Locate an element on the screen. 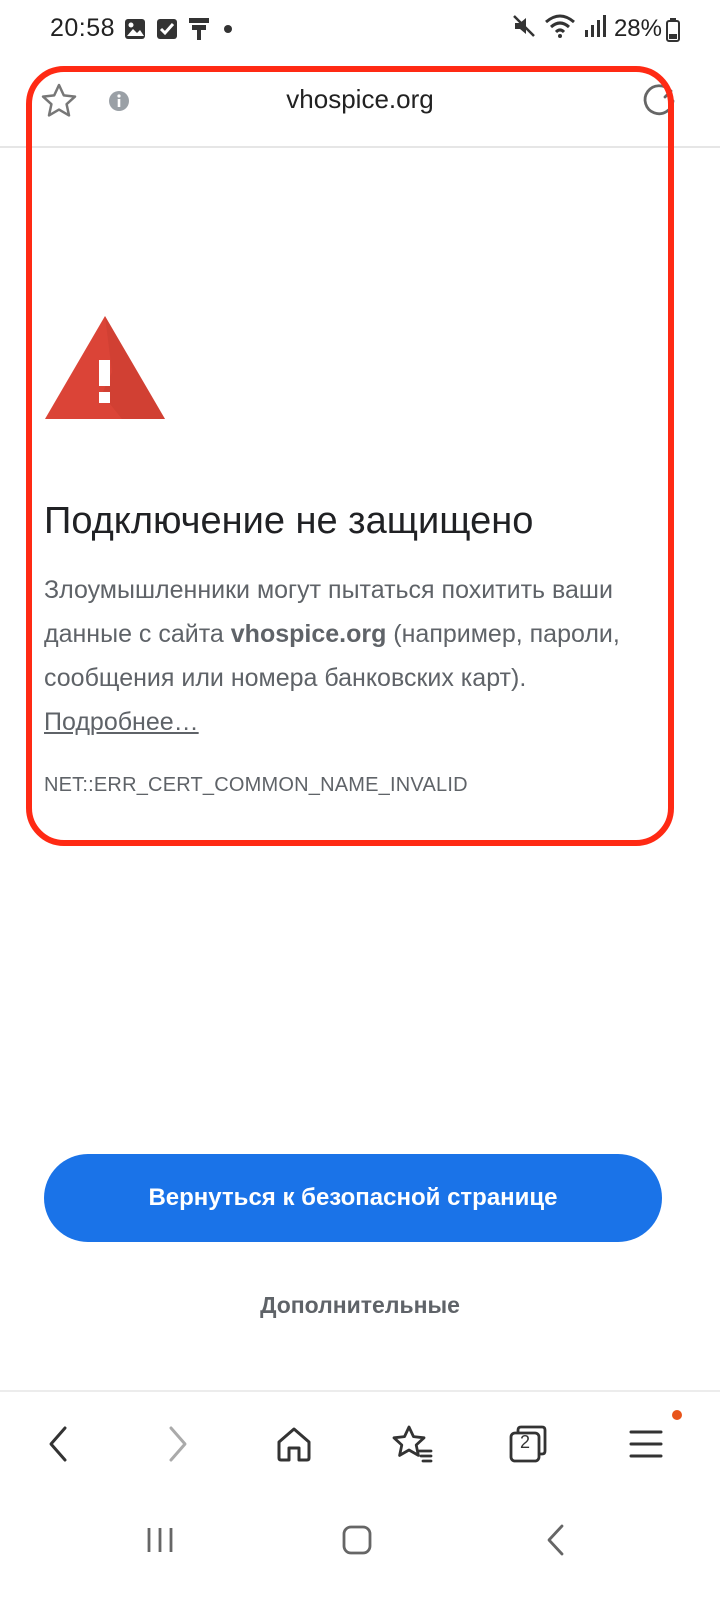  advanced-button: Дополнительные is located at coordinates (360, 1305).